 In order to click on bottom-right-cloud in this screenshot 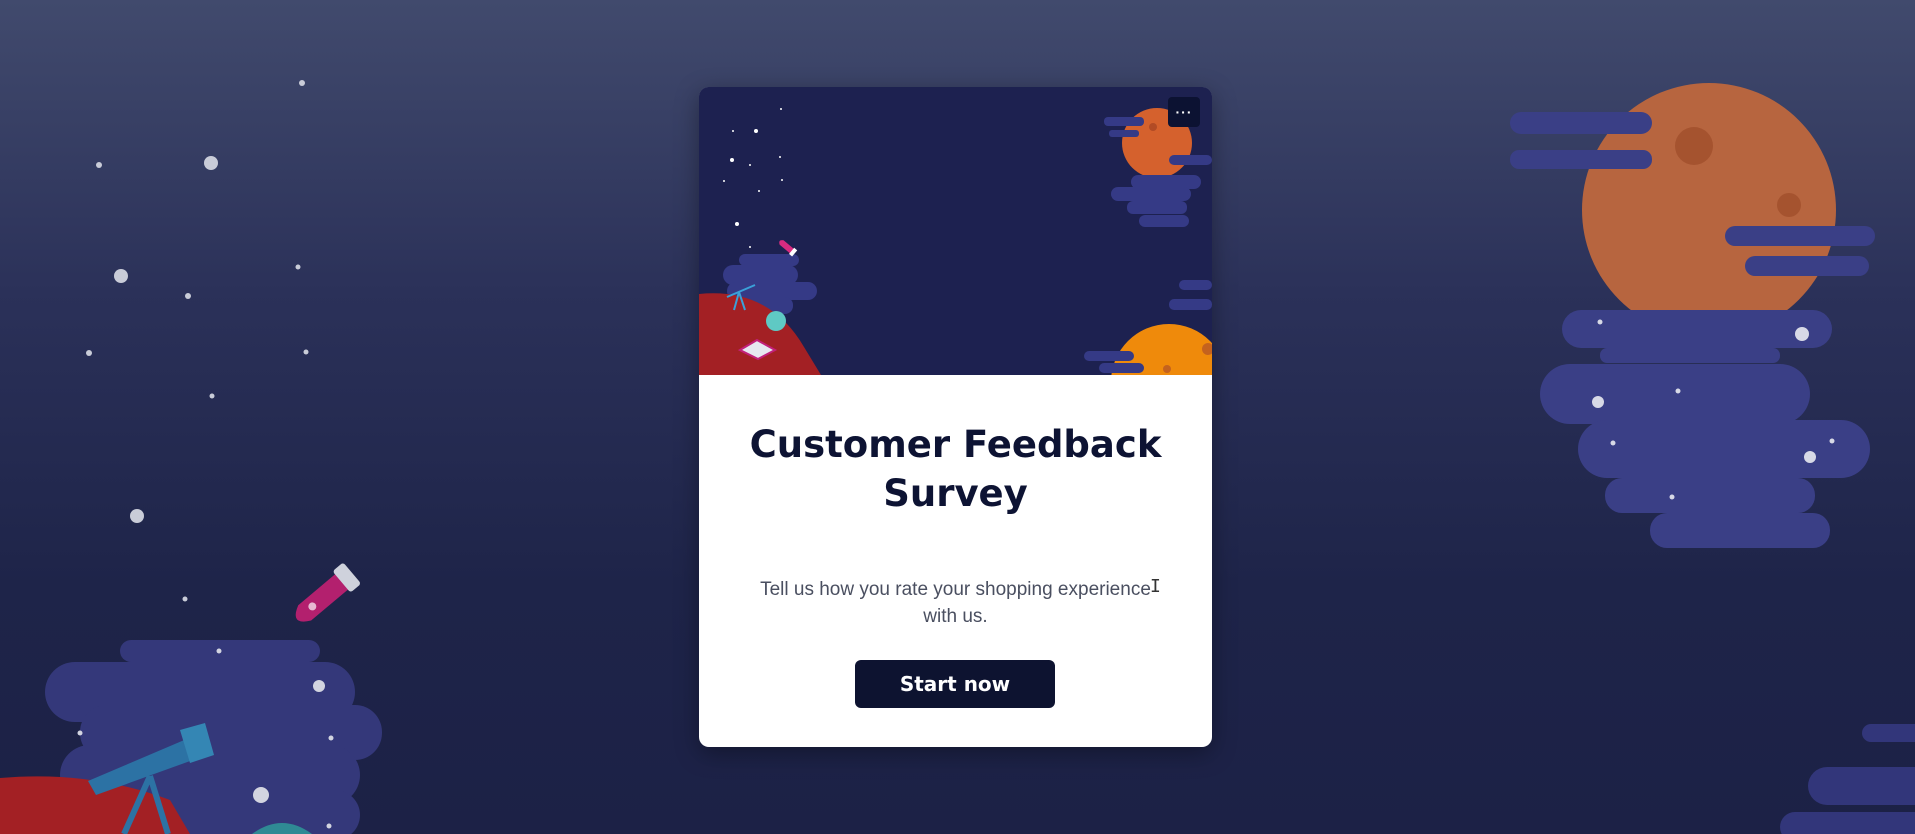, I will do `click(1847, 779)`.